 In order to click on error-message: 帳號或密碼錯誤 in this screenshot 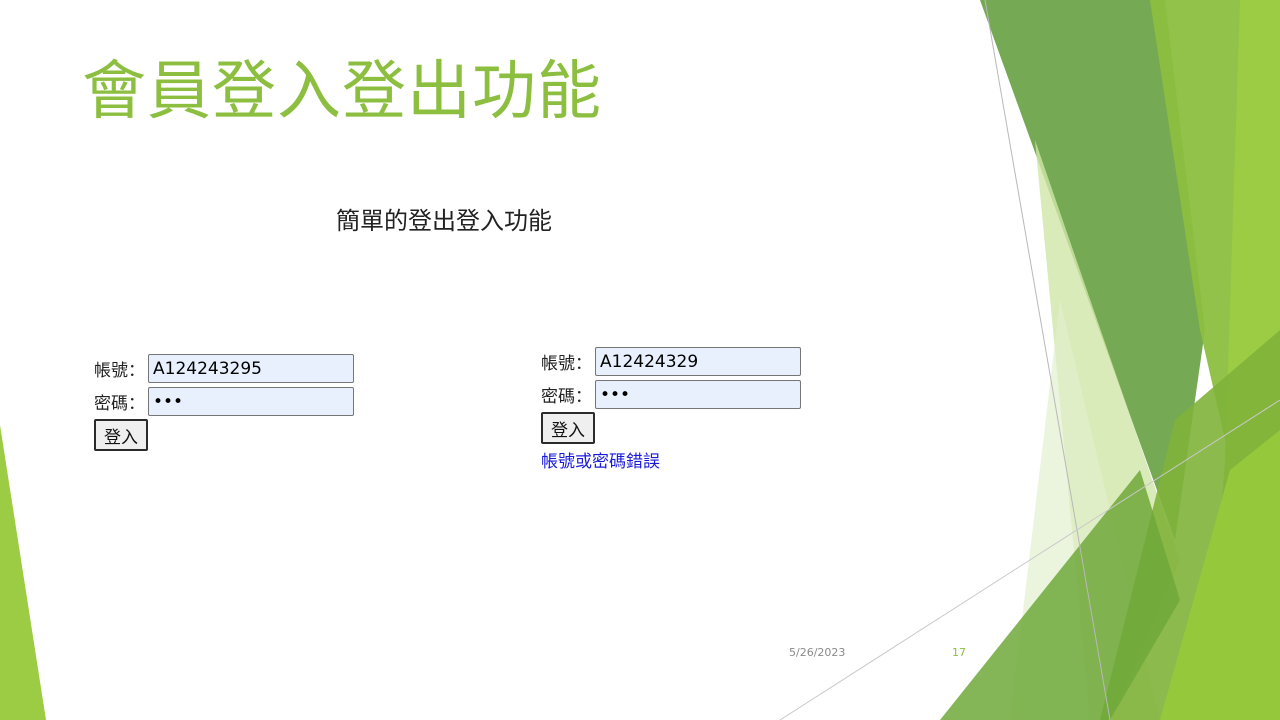, I will do `click(600, 462)`.